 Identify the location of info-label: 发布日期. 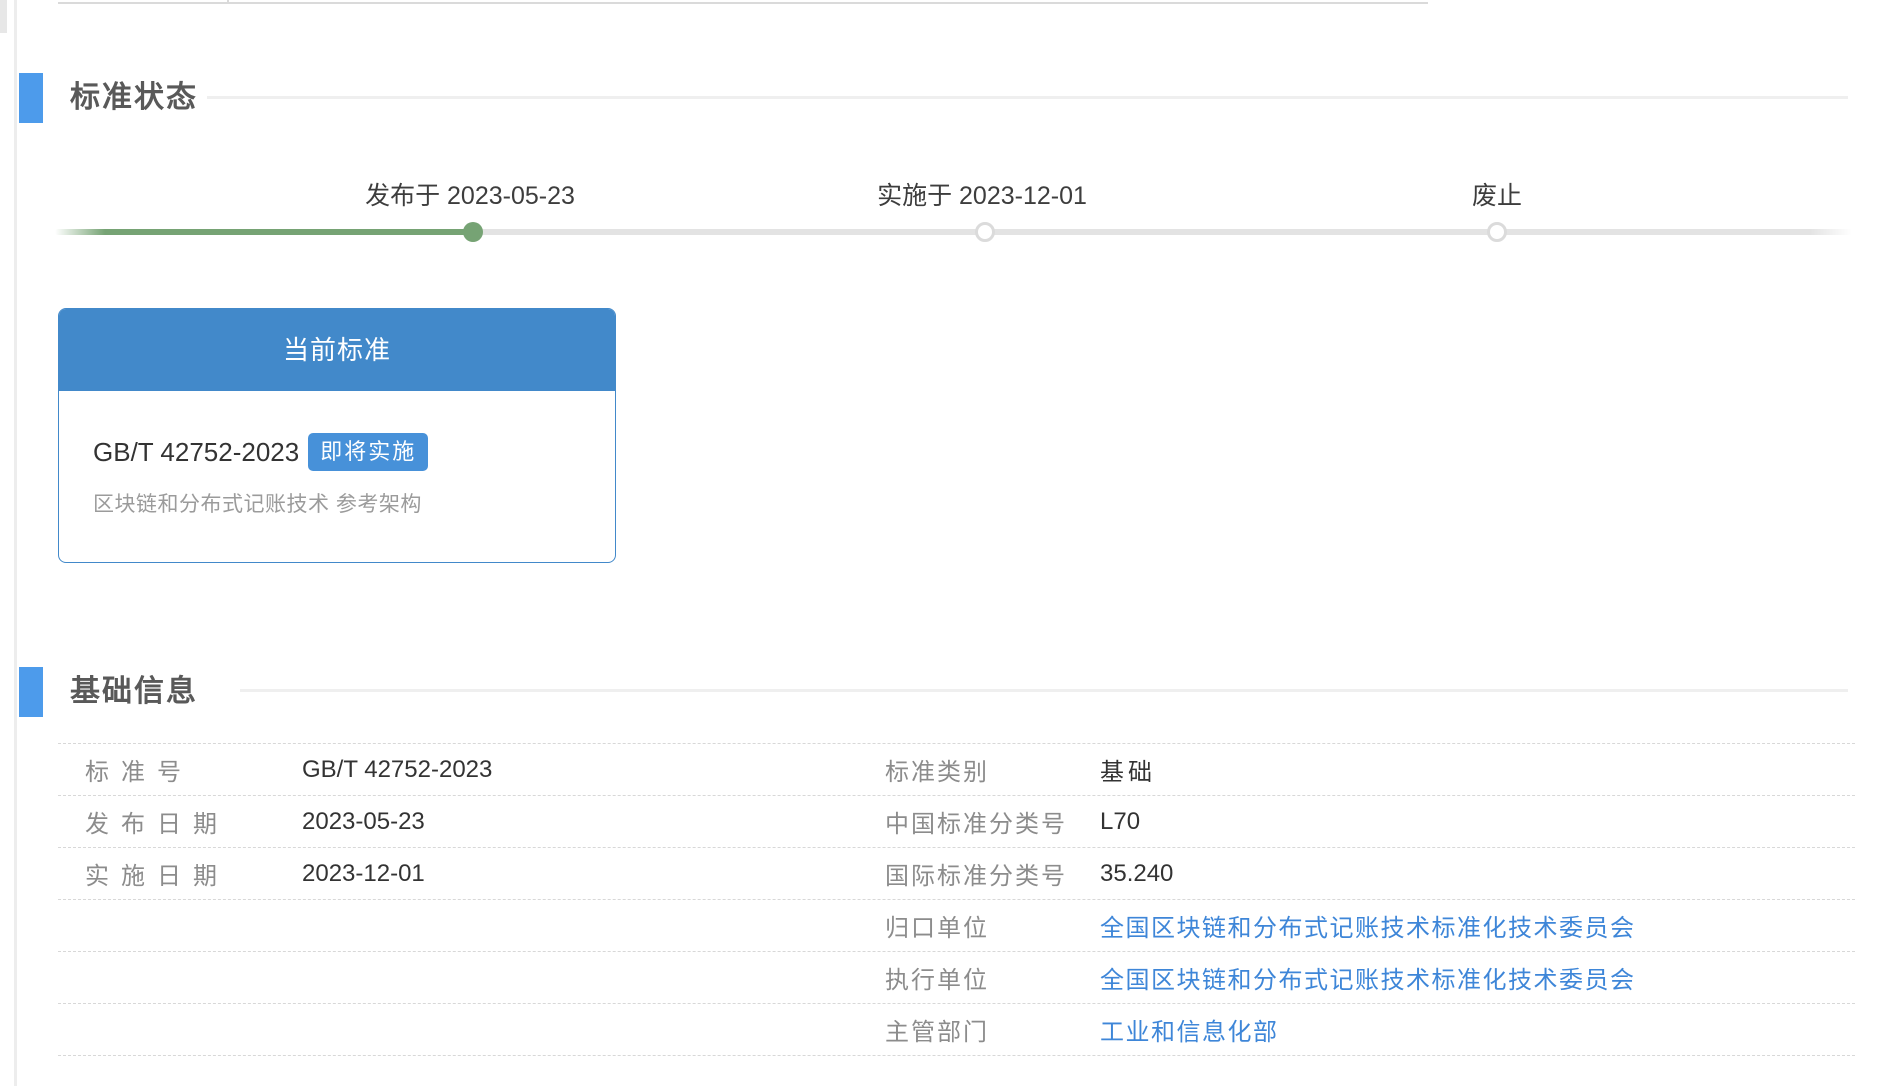
(157, 825).